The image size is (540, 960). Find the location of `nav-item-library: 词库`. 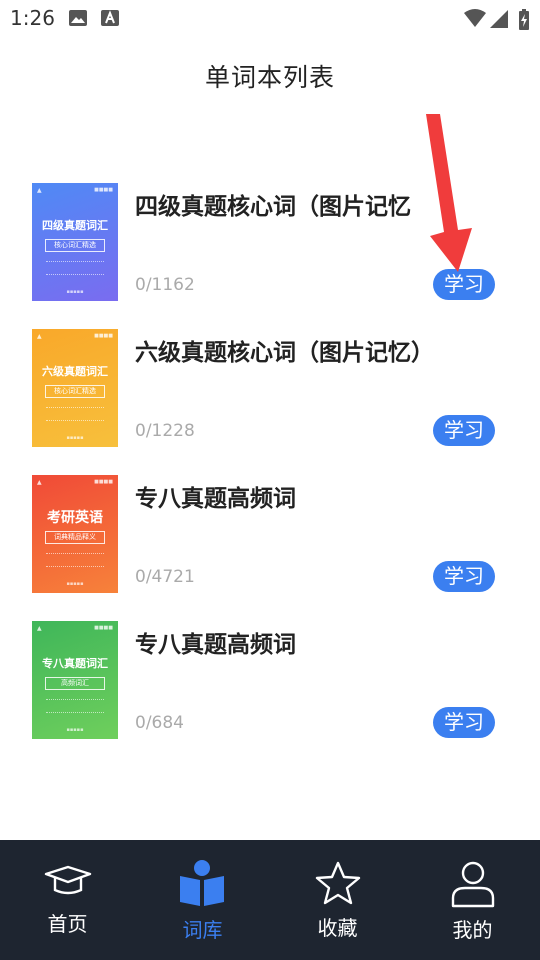

nav-item-library: 词库 is located at coordinates (202, 900).